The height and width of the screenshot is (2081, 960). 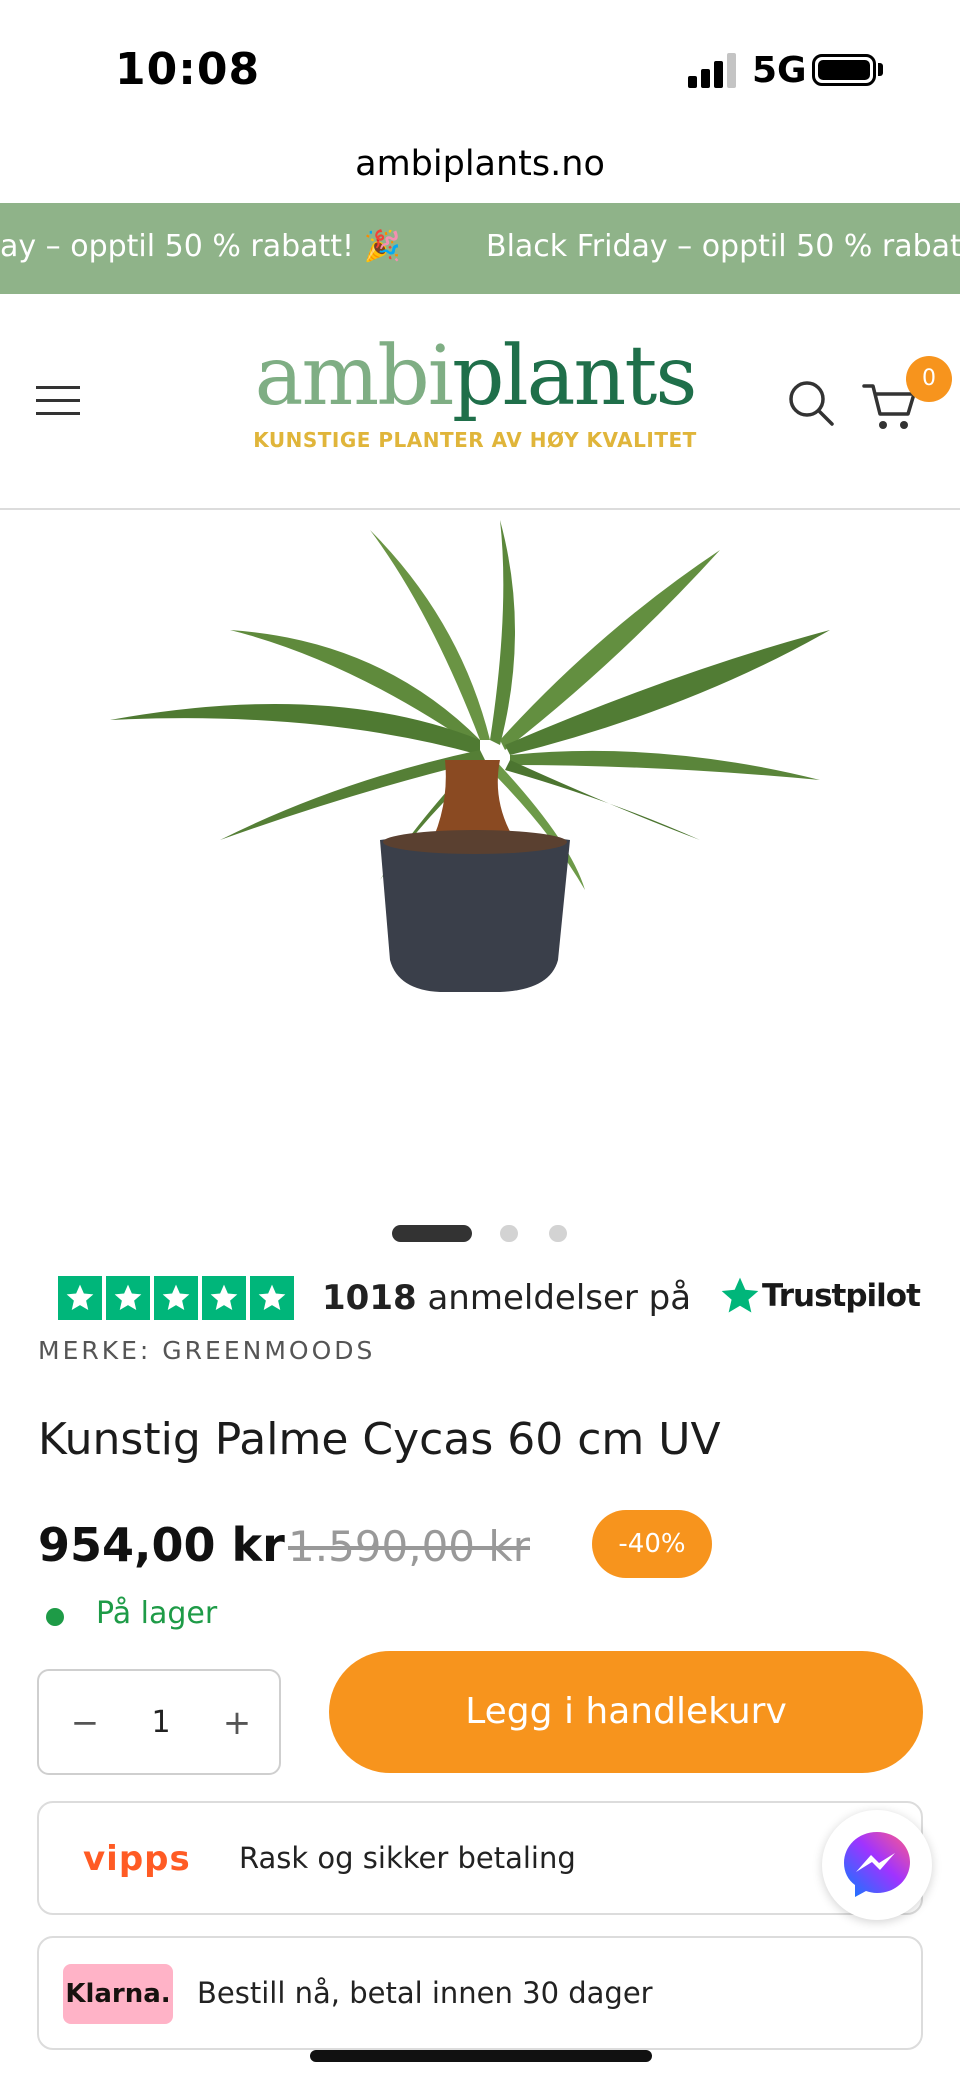 I want to click on messenger-icon, so click(x=877, y=1864).